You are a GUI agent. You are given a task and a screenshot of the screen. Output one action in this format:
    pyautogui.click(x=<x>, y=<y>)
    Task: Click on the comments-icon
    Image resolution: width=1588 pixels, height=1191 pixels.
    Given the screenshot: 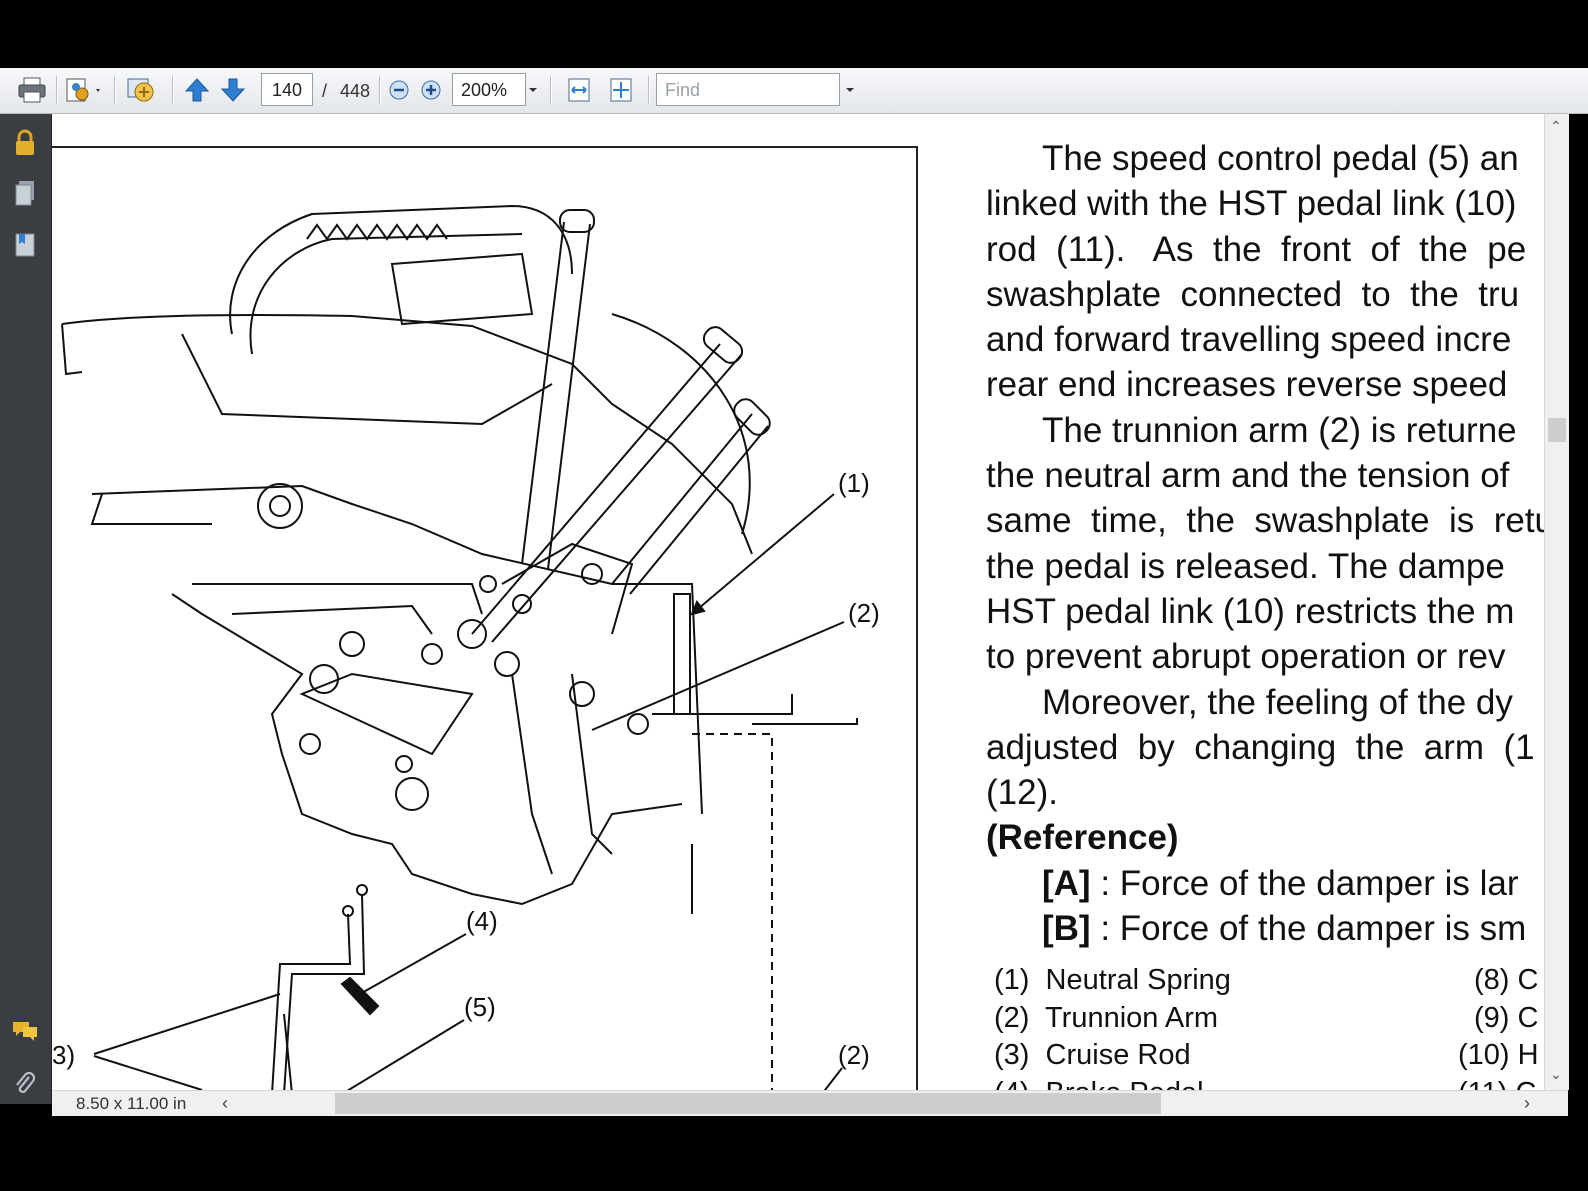 What is the action you would take?
    pyautogui.click(x=25, y=1031)
    